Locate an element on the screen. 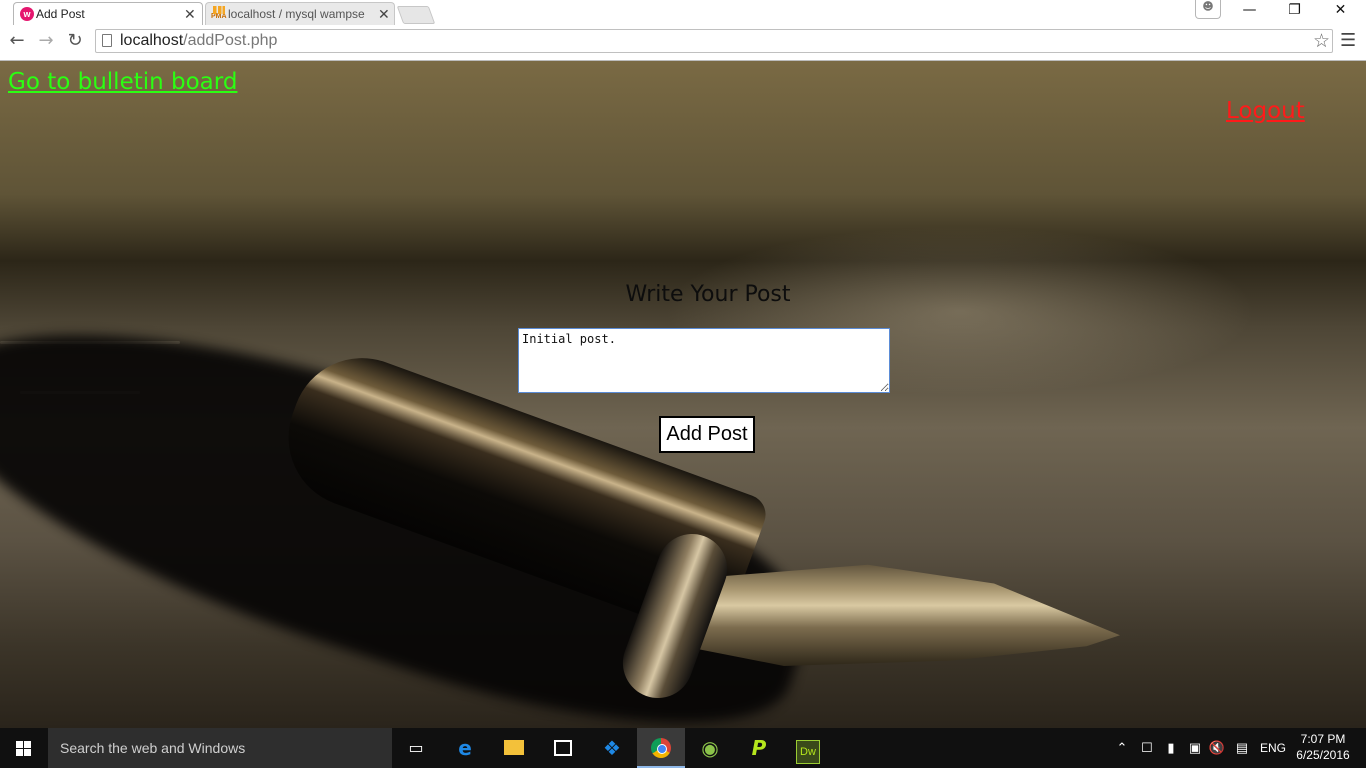  windows-start-icon is located at coordinates (24, 748).